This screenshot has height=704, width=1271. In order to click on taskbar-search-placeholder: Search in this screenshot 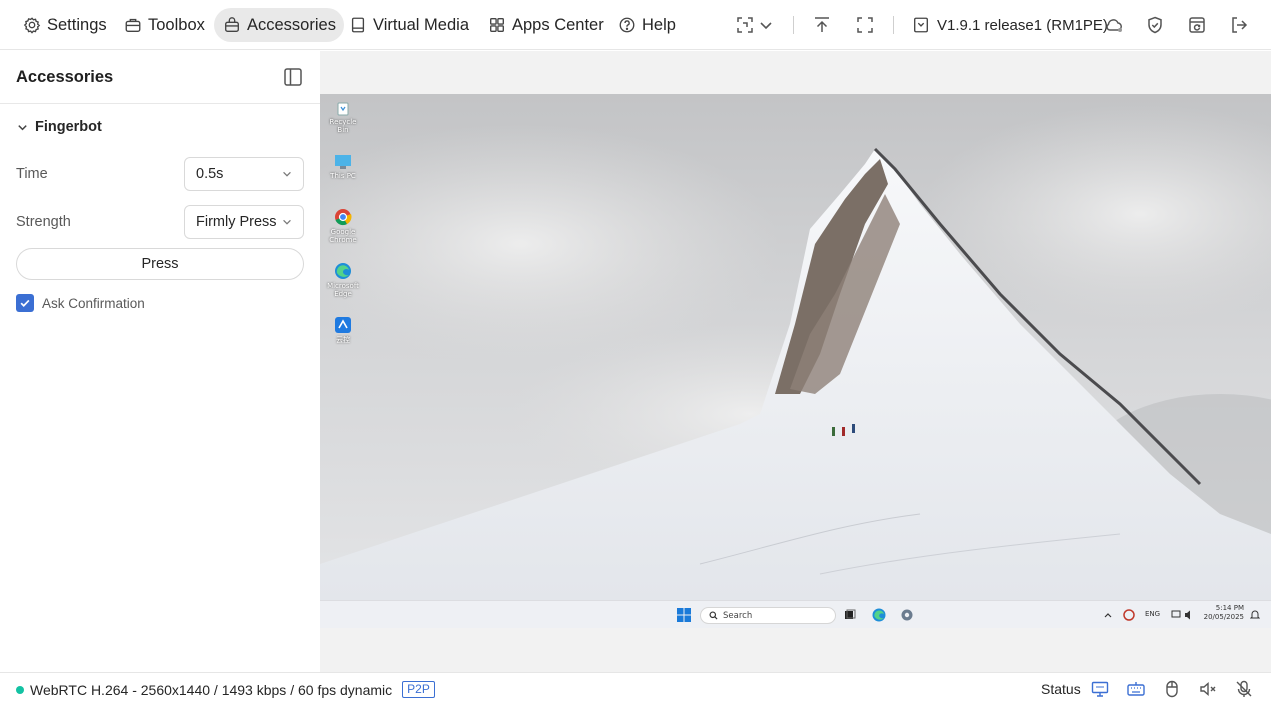, I will do `click(738, 615)`.